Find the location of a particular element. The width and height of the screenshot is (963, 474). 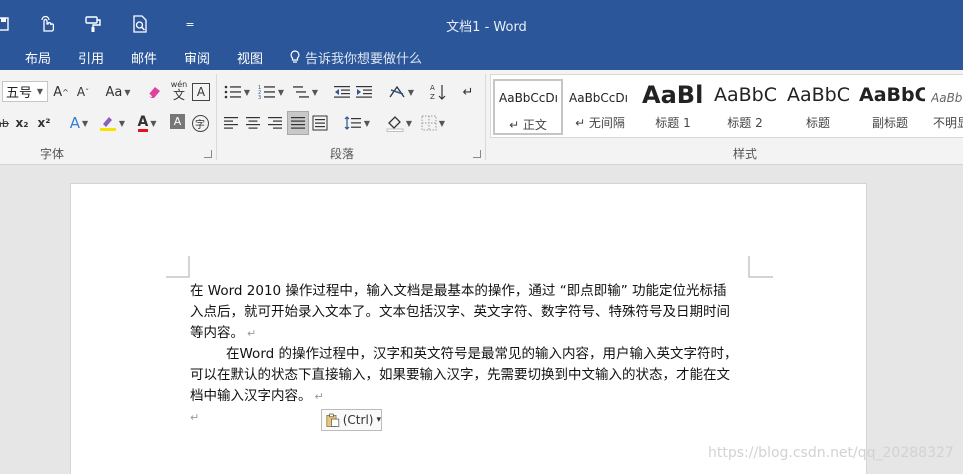

distributed-button is located at coordinates (320, 123).